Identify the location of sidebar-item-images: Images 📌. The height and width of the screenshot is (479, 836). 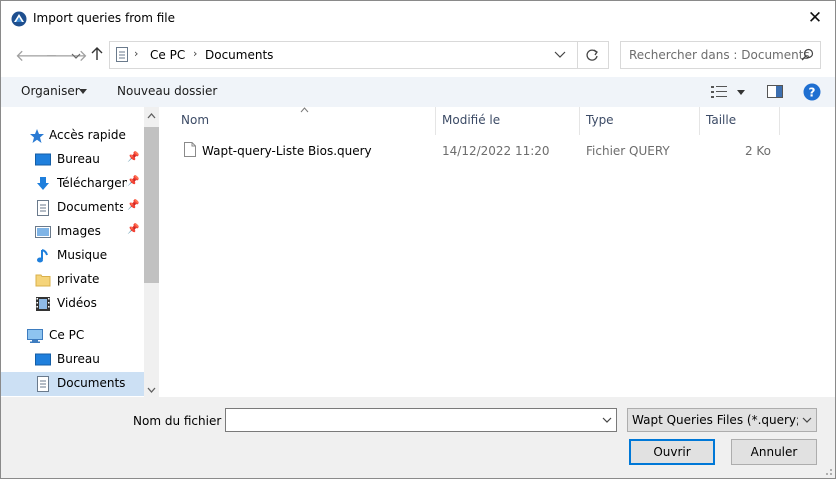
(72, 232).